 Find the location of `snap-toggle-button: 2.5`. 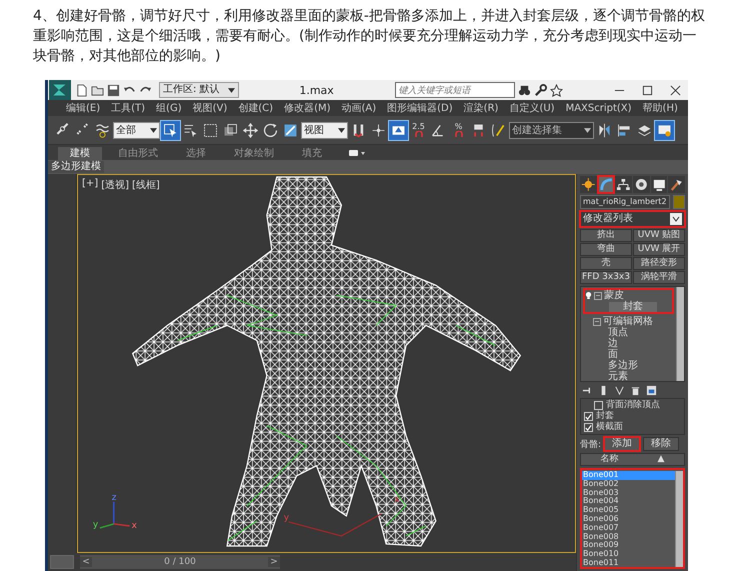

snap-toggle-button: 2.5 is located at coordinates (418, 130).